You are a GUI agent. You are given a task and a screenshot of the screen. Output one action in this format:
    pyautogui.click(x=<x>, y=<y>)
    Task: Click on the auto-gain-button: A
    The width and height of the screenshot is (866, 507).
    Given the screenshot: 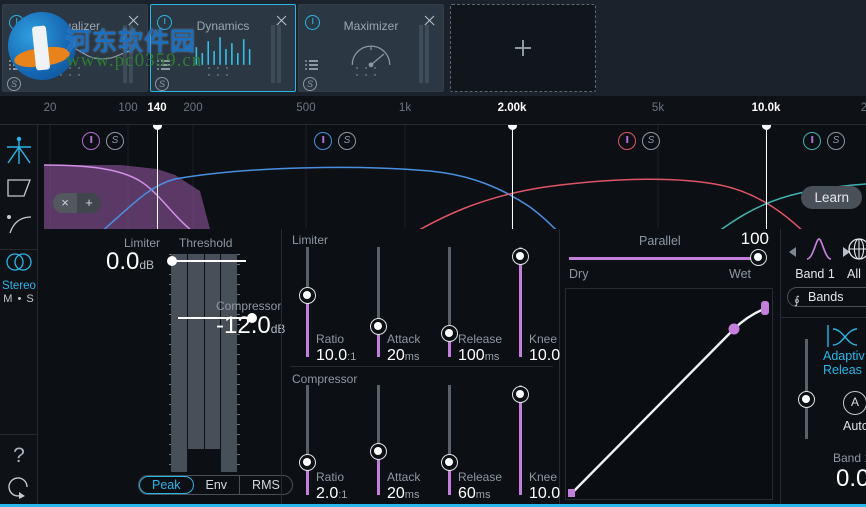 What is the action you would take?
    pyautogui.click(x=854, y=403)
    